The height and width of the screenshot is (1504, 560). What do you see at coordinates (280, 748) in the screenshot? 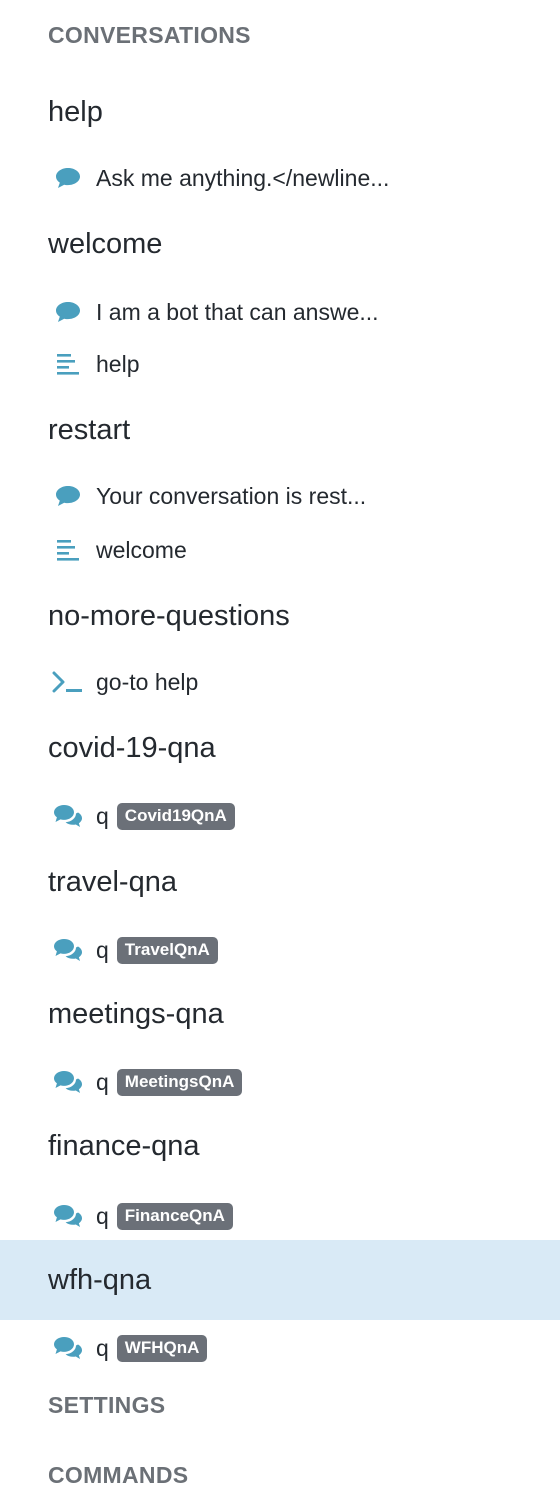
I see `topic-covid-19-qna: covid-19-qna` at bounding box center [280, 748].